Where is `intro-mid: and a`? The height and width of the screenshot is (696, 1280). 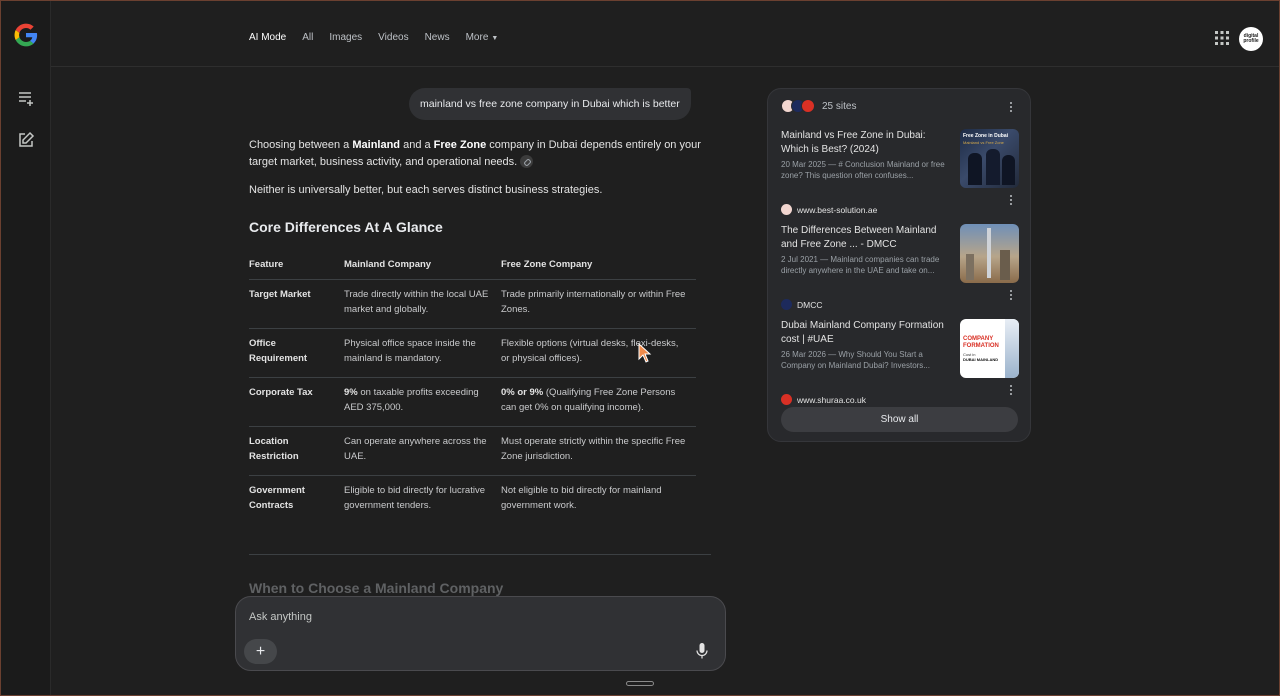
intro-mid: and a is located at coordinates (417, 145).